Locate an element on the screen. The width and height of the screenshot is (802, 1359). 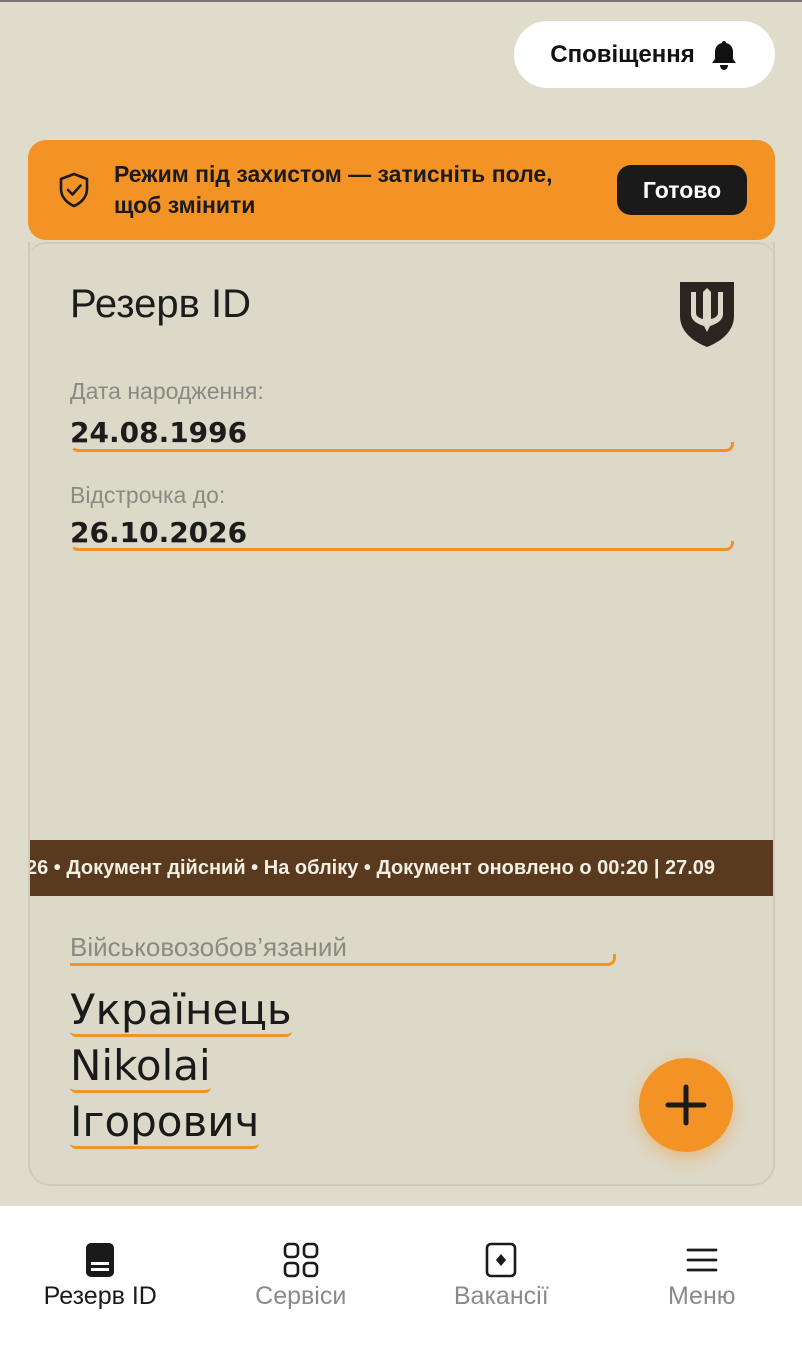
plus-icon is located at coordinates (686, 1105).